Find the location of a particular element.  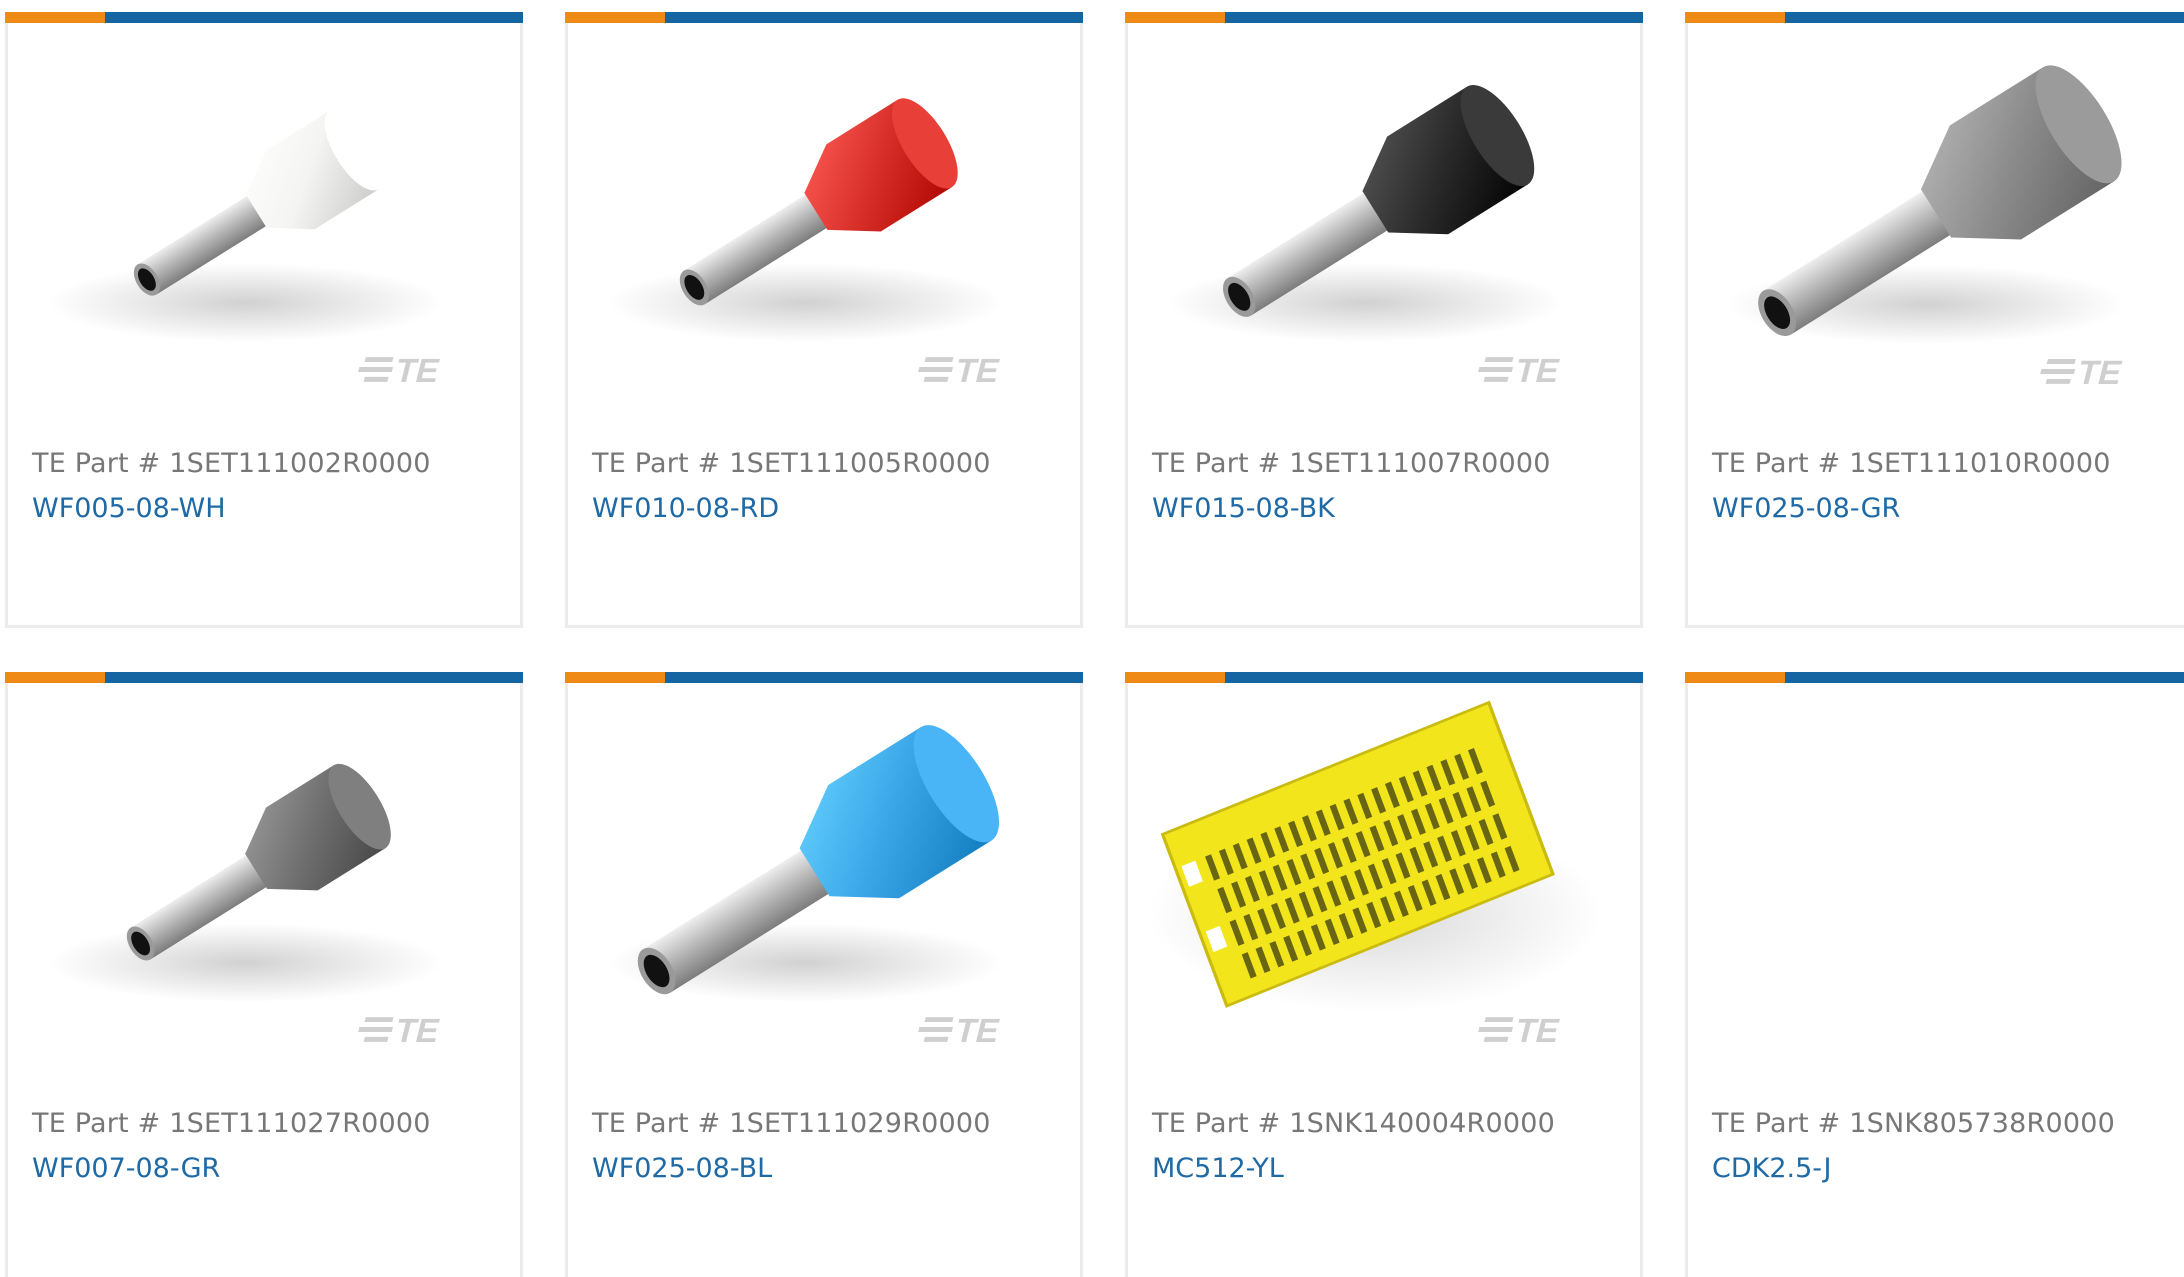

part-number: TE Part # 1SET111010R0000 is located at coordinates (1911, 463).